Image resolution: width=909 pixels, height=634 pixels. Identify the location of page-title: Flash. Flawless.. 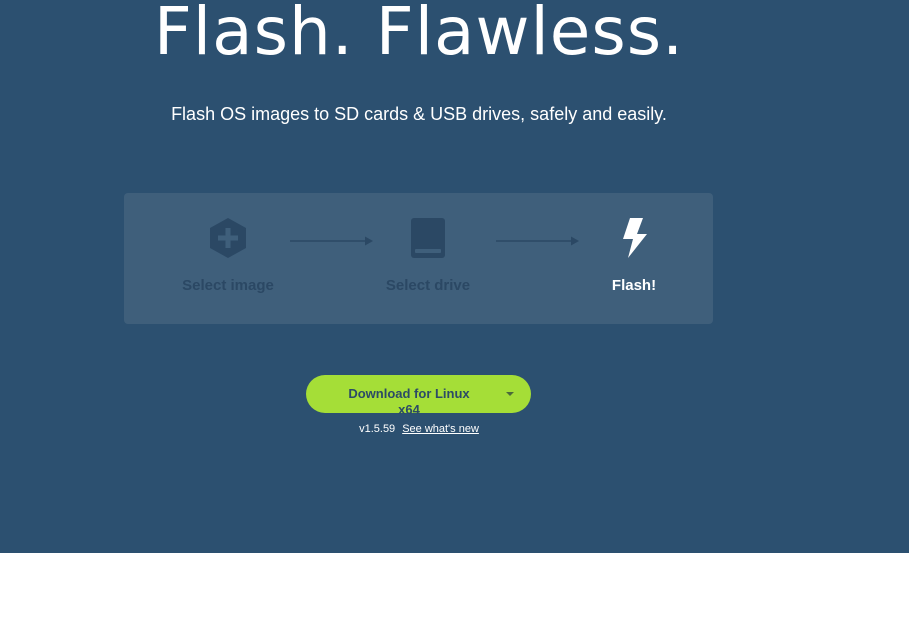
(419, 35).